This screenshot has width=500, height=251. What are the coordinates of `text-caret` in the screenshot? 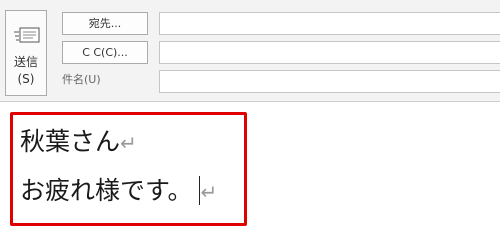 It's located at (199, 190).